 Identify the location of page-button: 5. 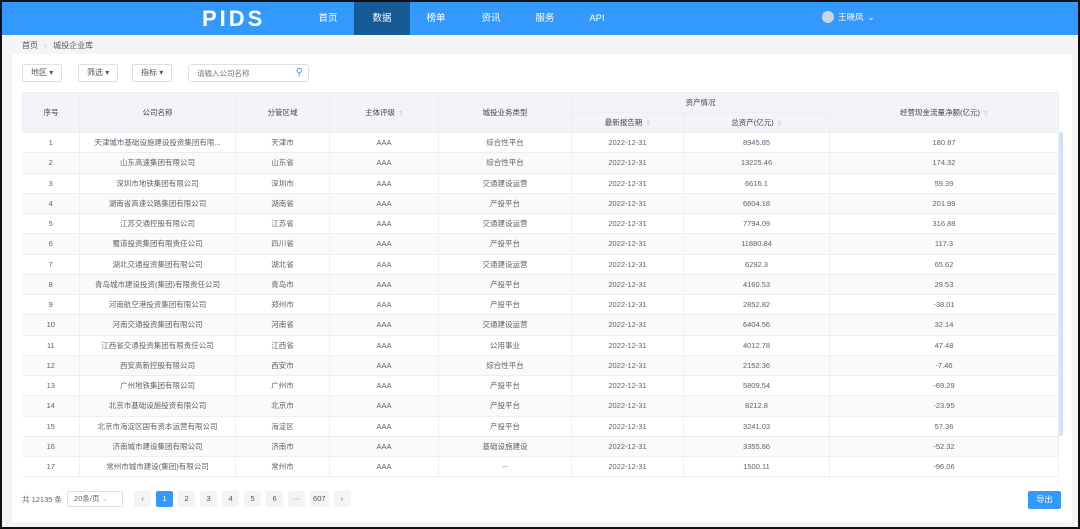
(253, 499).